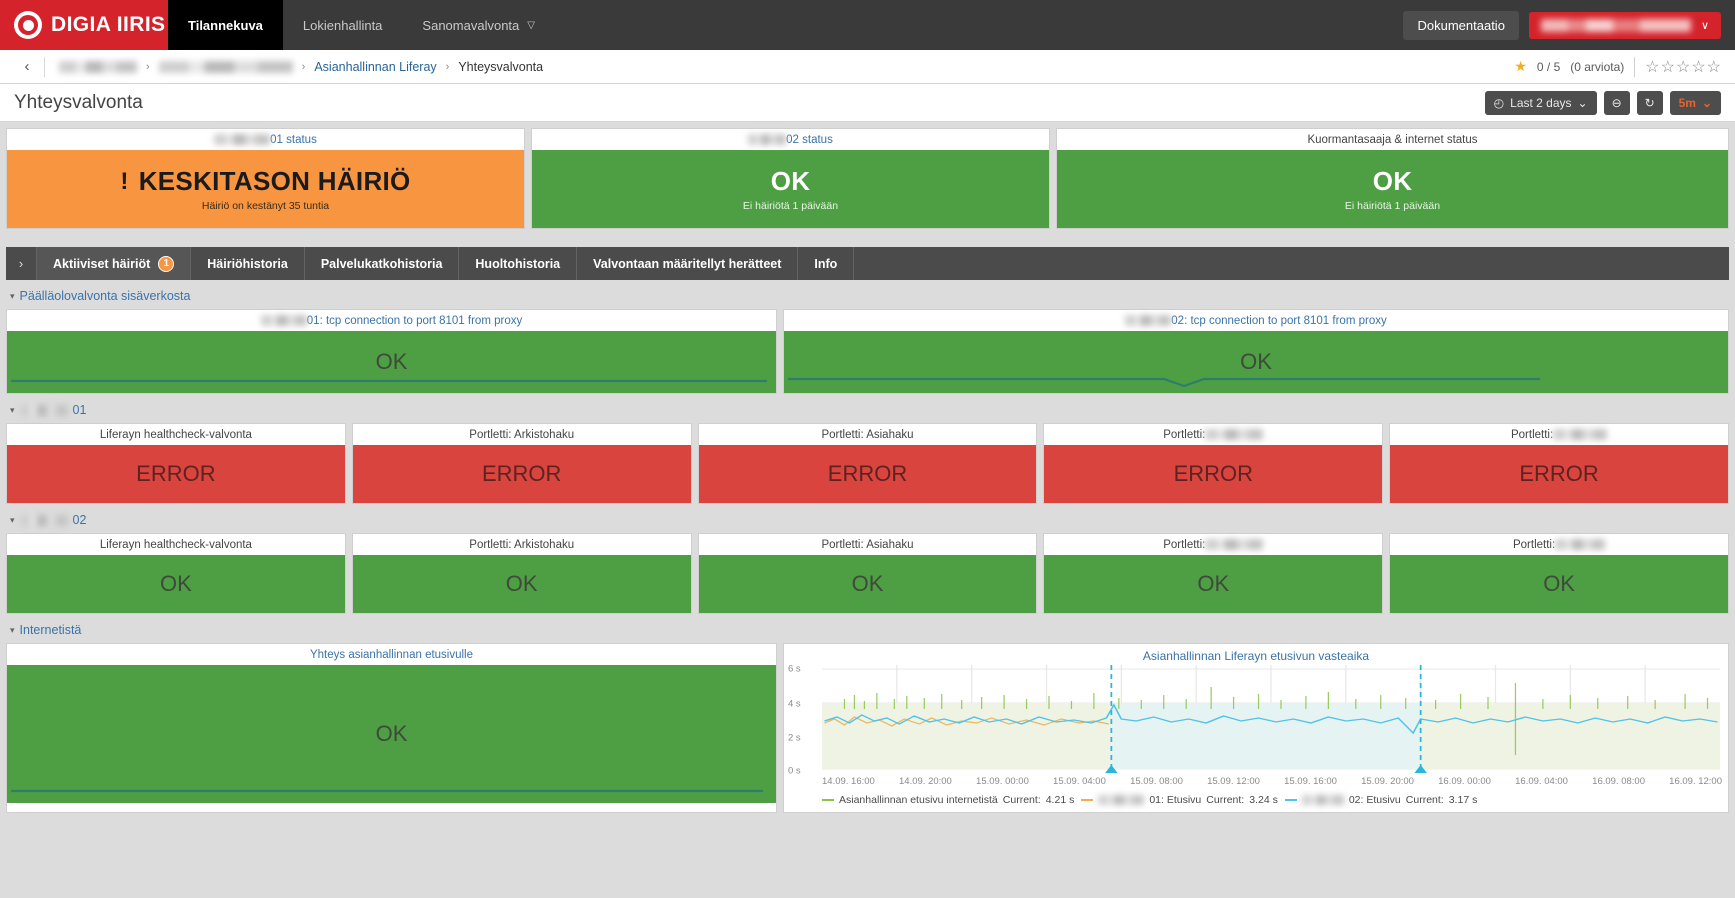  What do you see at coordinates (1559, 573) in the screenshot?
I see `card-portlet-redacted-2-node02: Portletti: OK` at bounding box center [1559, 573].